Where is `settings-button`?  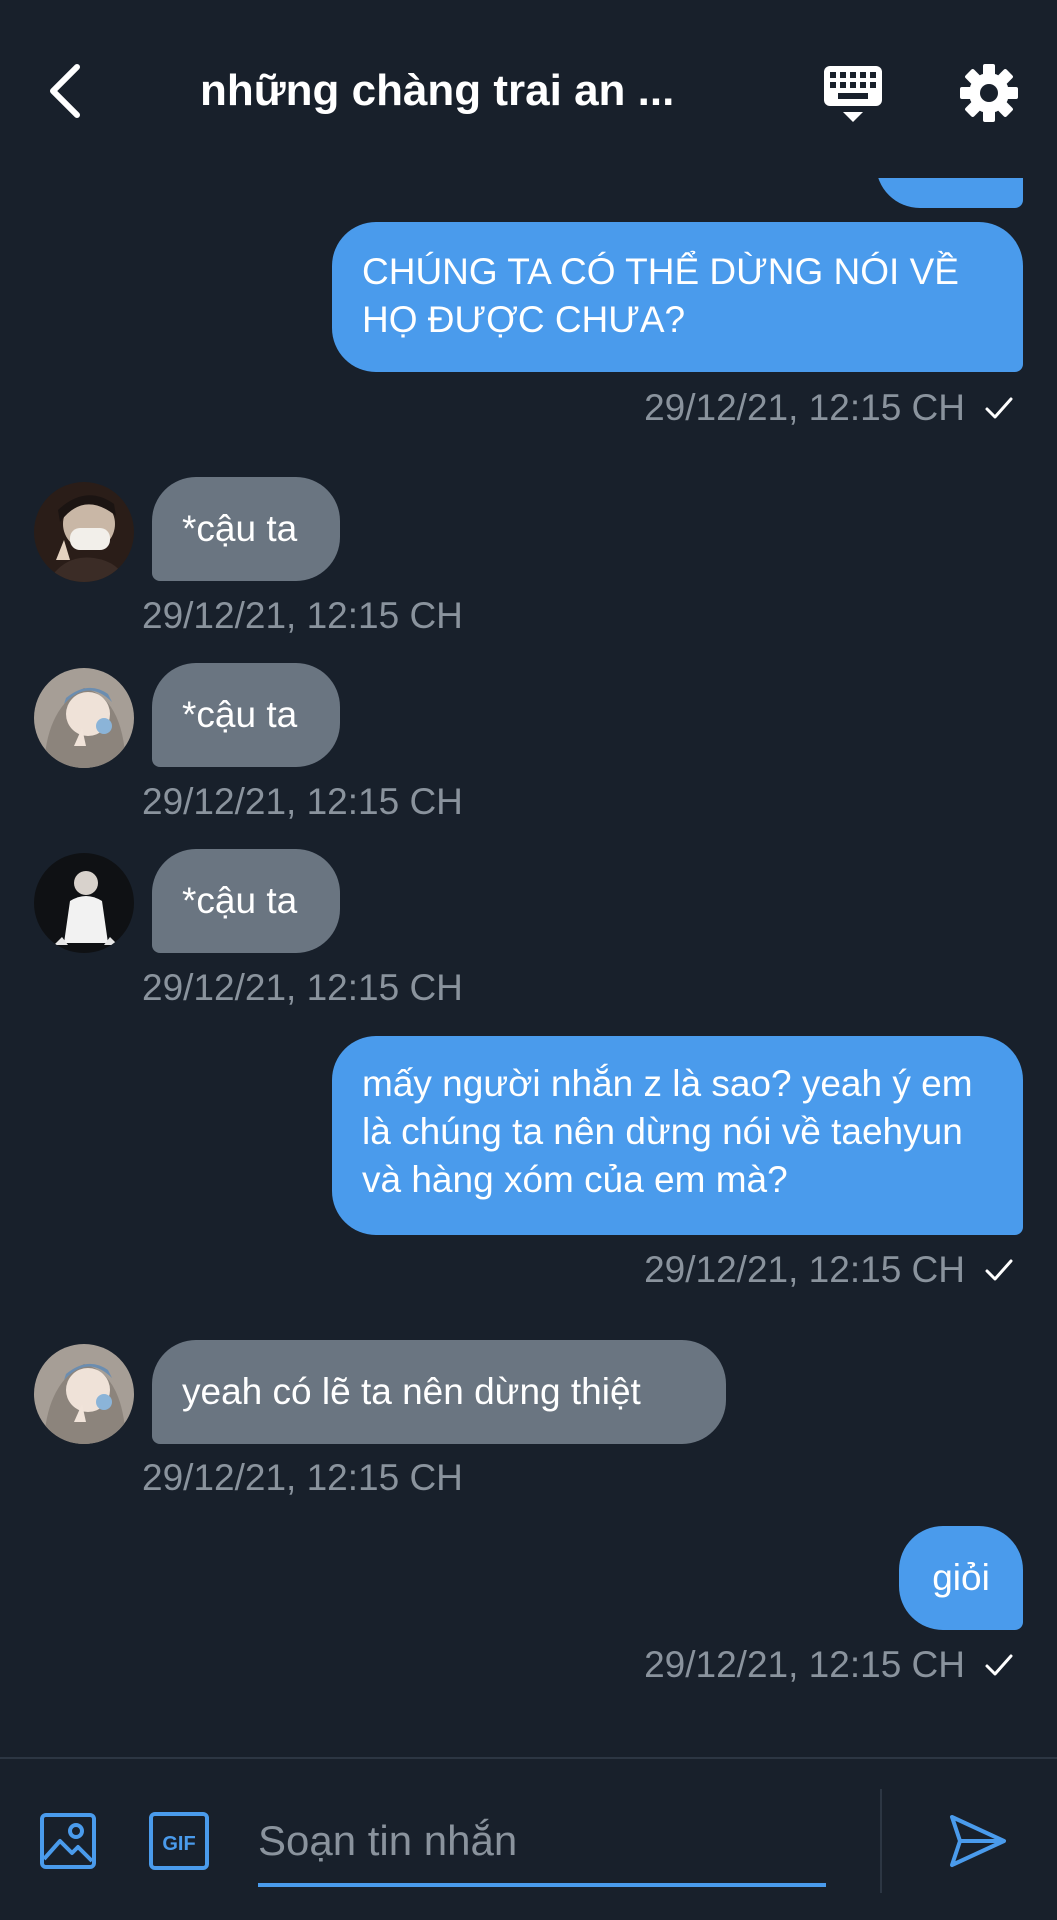
settings-button is located at coordinates (989, 93).